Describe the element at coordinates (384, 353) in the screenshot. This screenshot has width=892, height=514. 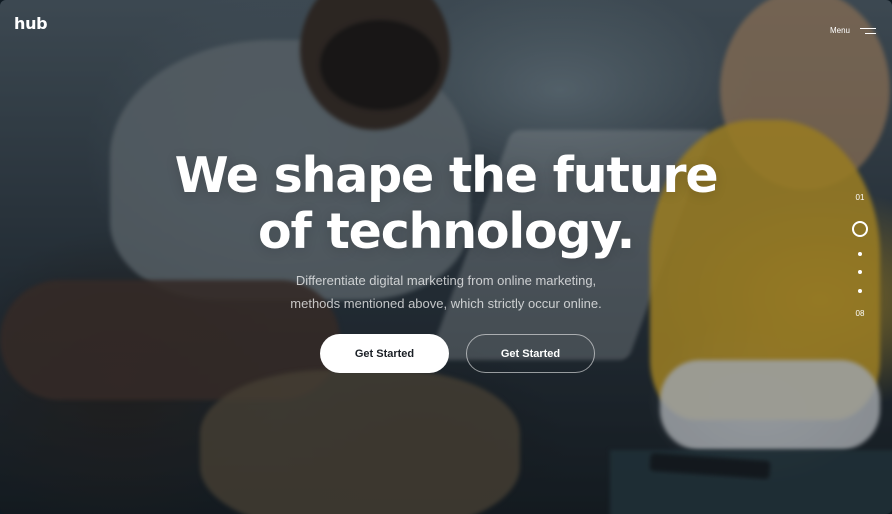
I see `get-started-button-primary: Get Started` at that location.